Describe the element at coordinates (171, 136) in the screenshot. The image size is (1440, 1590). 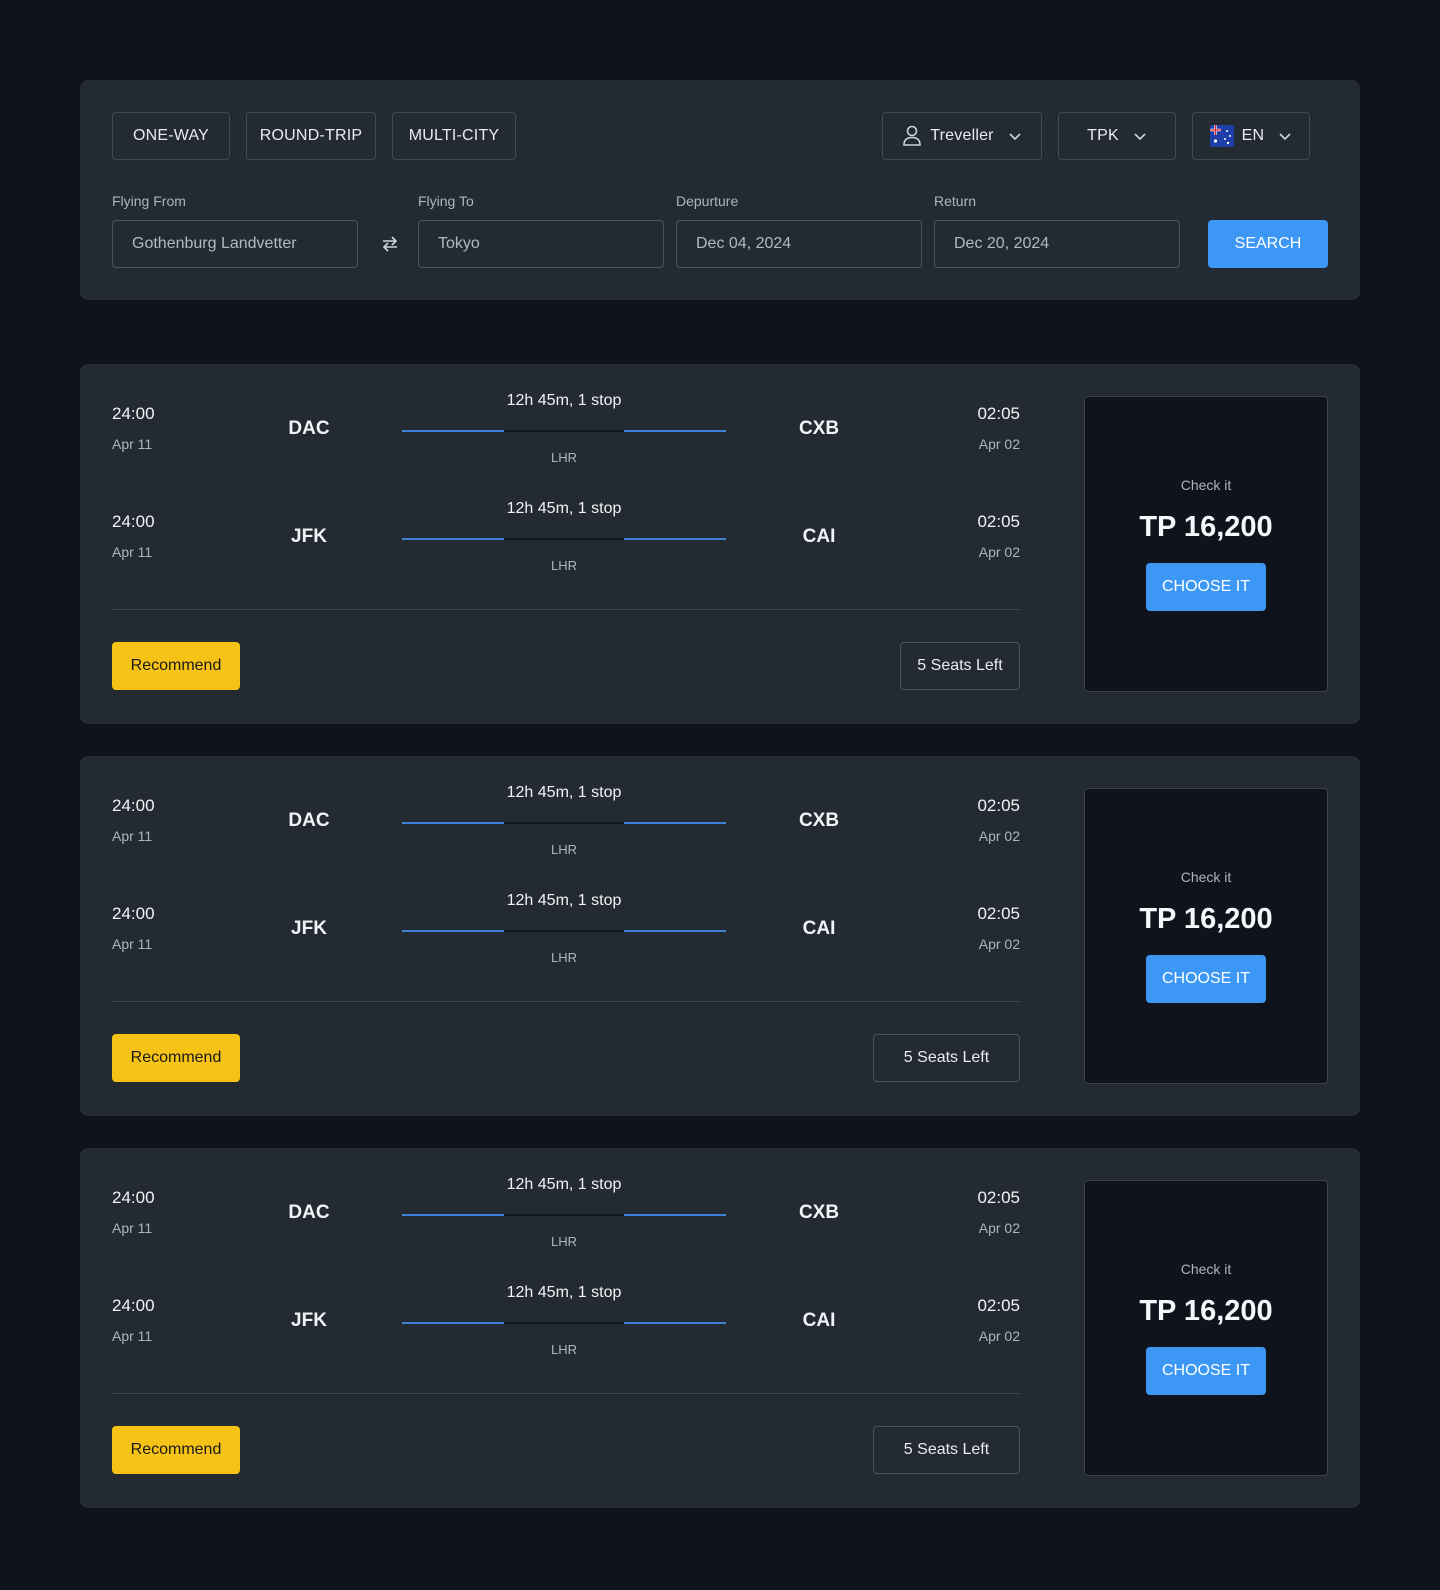
I see `trip-type-one-way: ONE-WAY` at that location.